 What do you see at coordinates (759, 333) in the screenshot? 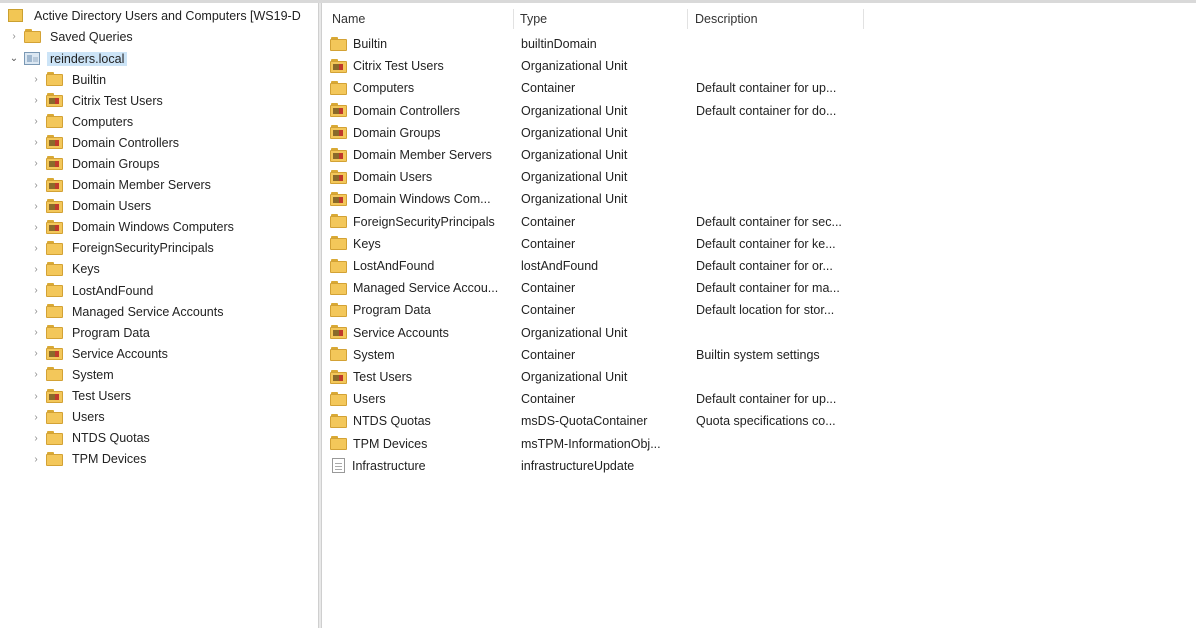
I see `list-item: Service Accounts Organizational Unit` at bounding box center [759, 333].